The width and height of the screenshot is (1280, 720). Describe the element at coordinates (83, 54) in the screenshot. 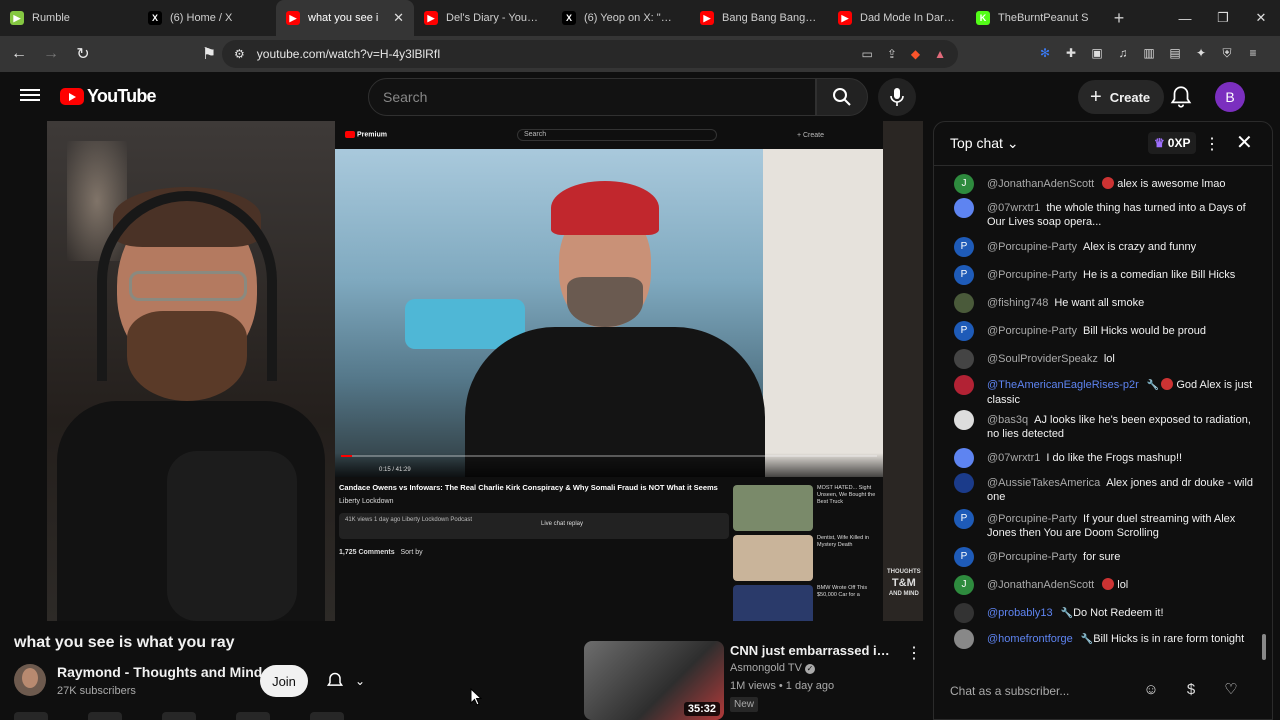

I see `reload-icon: ↻` at that location.